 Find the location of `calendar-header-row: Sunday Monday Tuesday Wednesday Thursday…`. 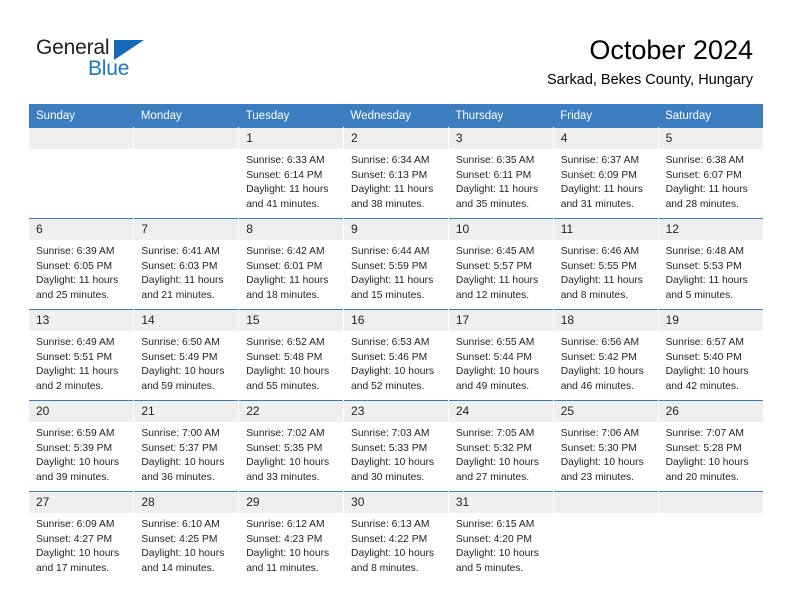

calendar-header-row: Sunday Monday Tuesday Wednesday Thursday… is located at coordinates (396, 116).